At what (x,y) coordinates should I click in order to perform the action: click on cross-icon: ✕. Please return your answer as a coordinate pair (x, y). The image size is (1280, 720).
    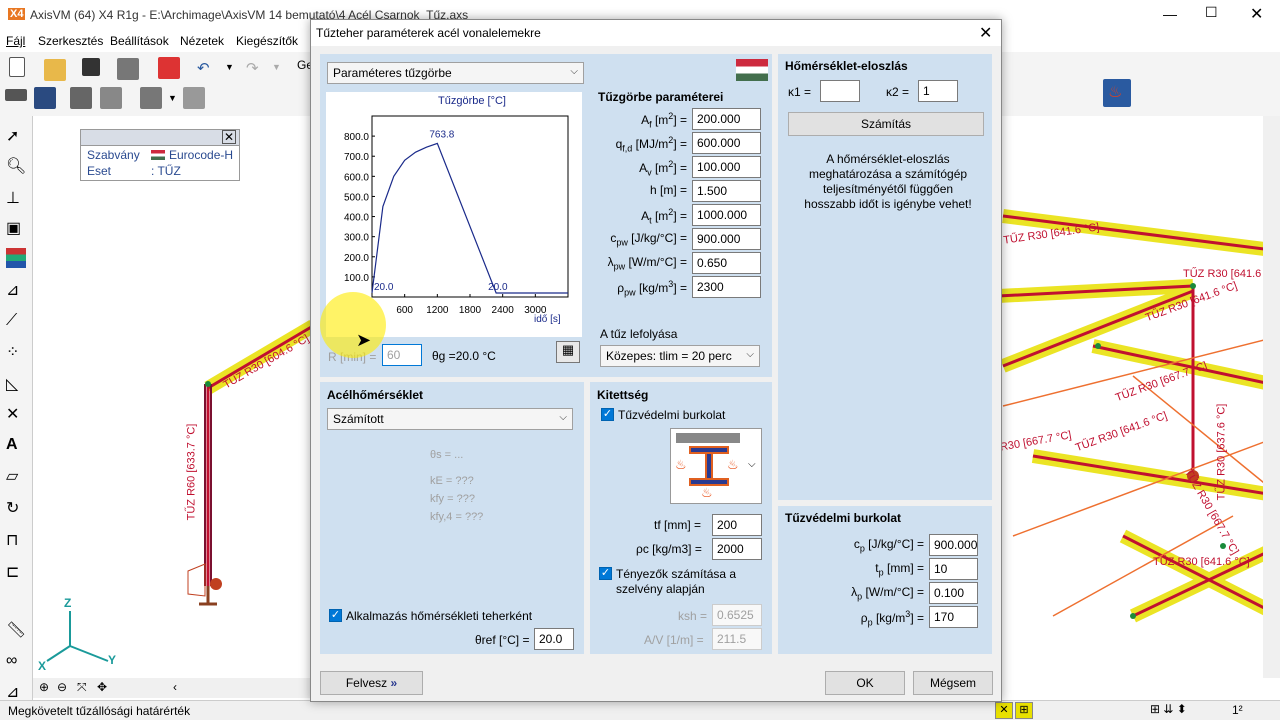
    Looking at the image, I should click on (16, 414).